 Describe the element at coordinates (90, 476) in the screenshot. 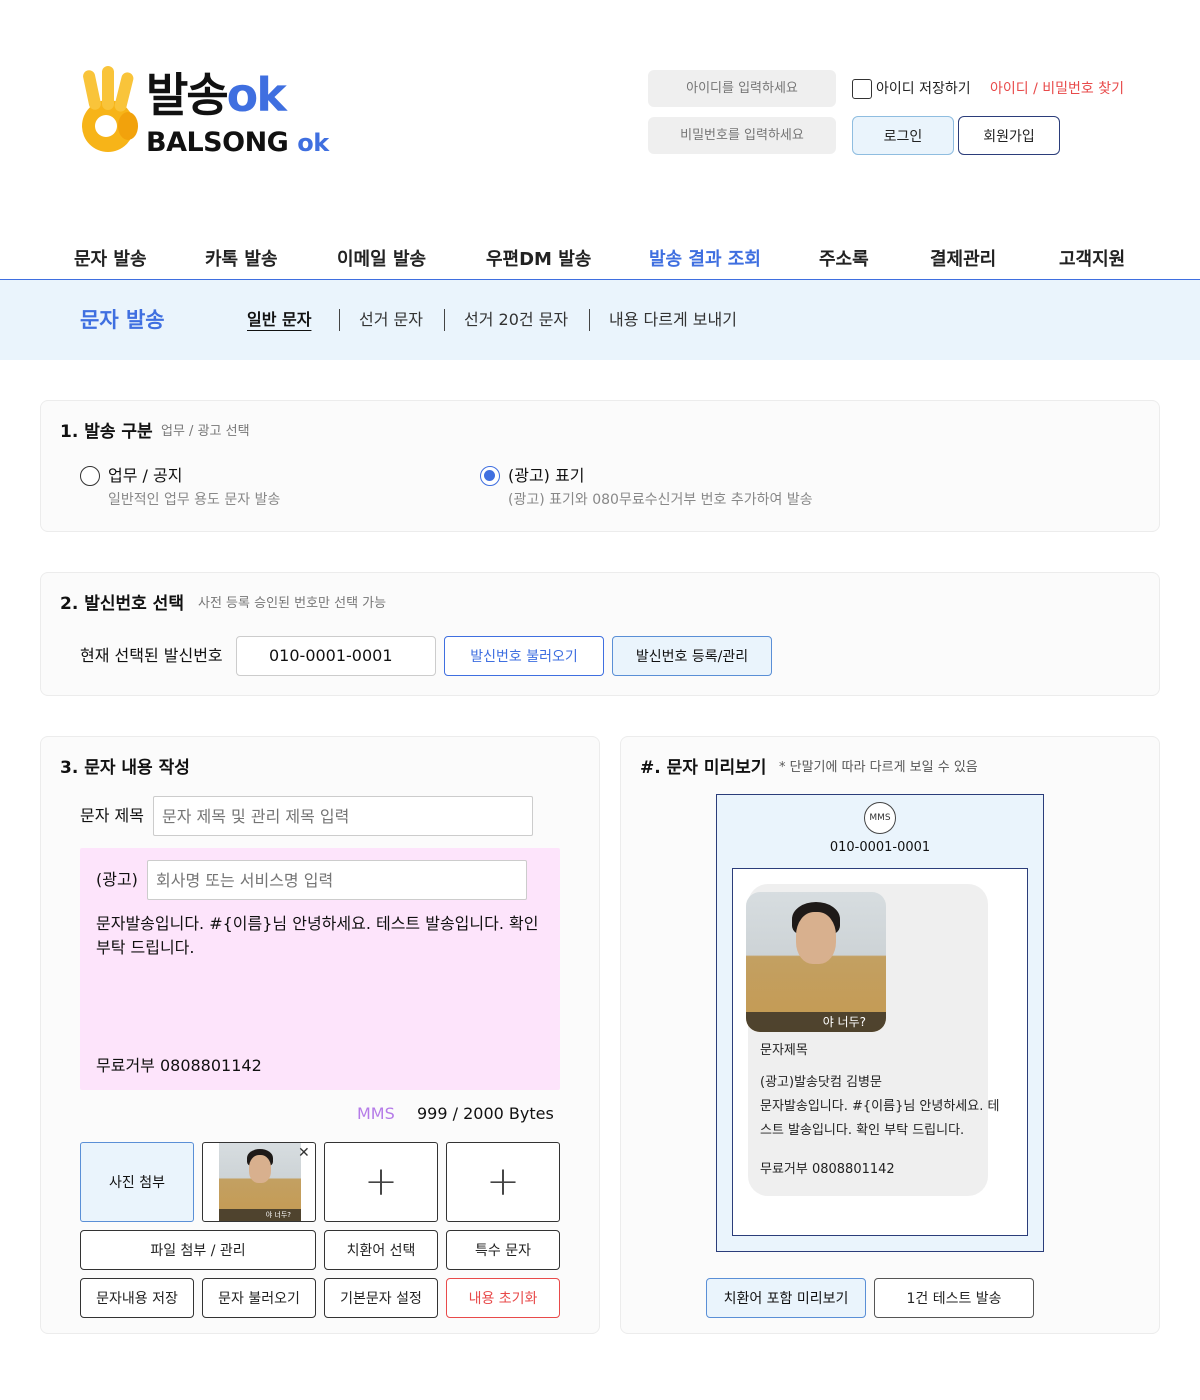

I see `radio-business` at that location.